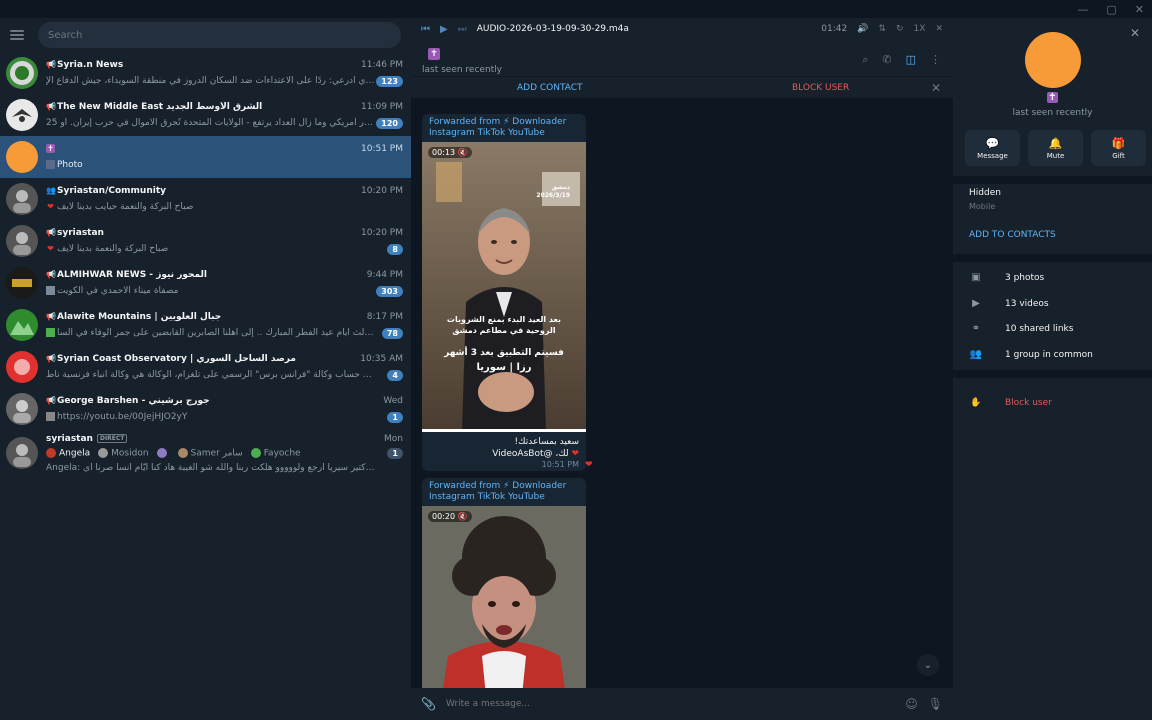  Describe the element at coordinates (928, 665) in the screenshot. I see `scroll-down-button: ⌄` at that location.